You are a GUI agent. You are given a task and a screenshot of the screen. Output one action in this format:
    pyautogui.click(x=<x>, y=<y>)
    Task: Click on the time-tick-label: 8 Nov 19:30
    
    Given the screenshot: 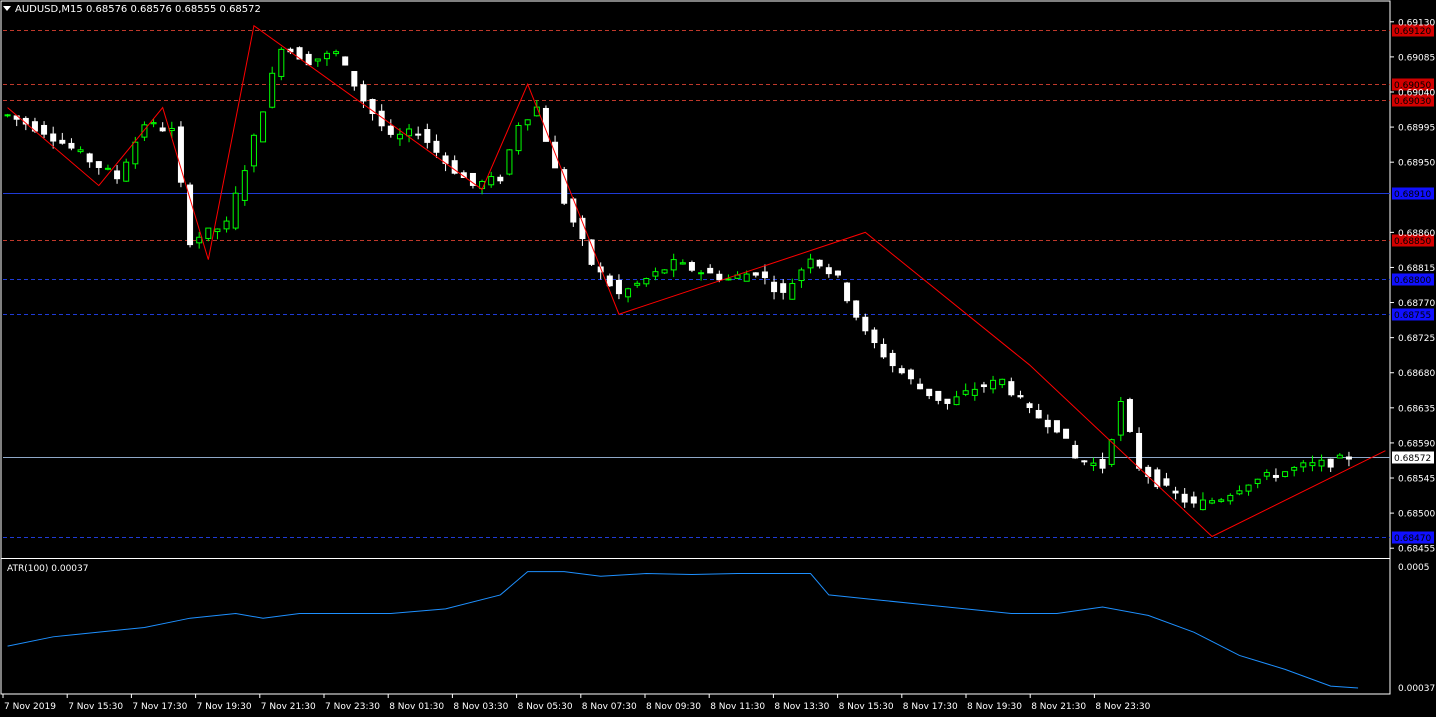 What is the action you would take?
    pyautogui.click(x=994, y=707)
    